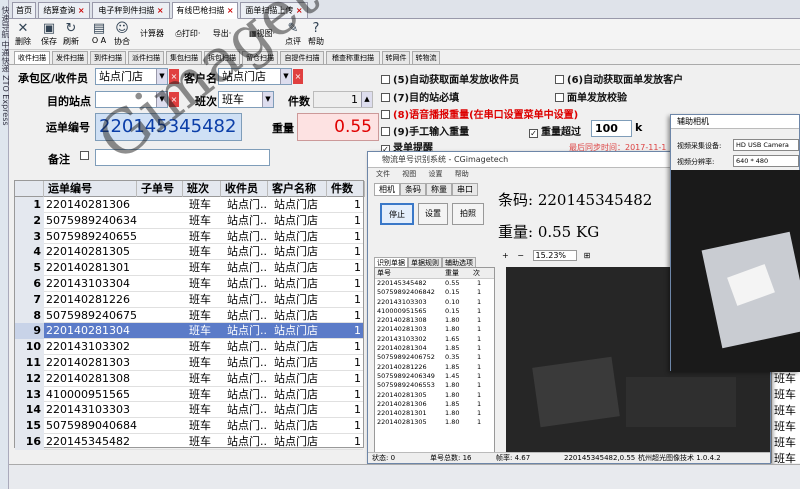  I want to click on subtab-arrive-scan: 到件扫描, so click(108, 58).